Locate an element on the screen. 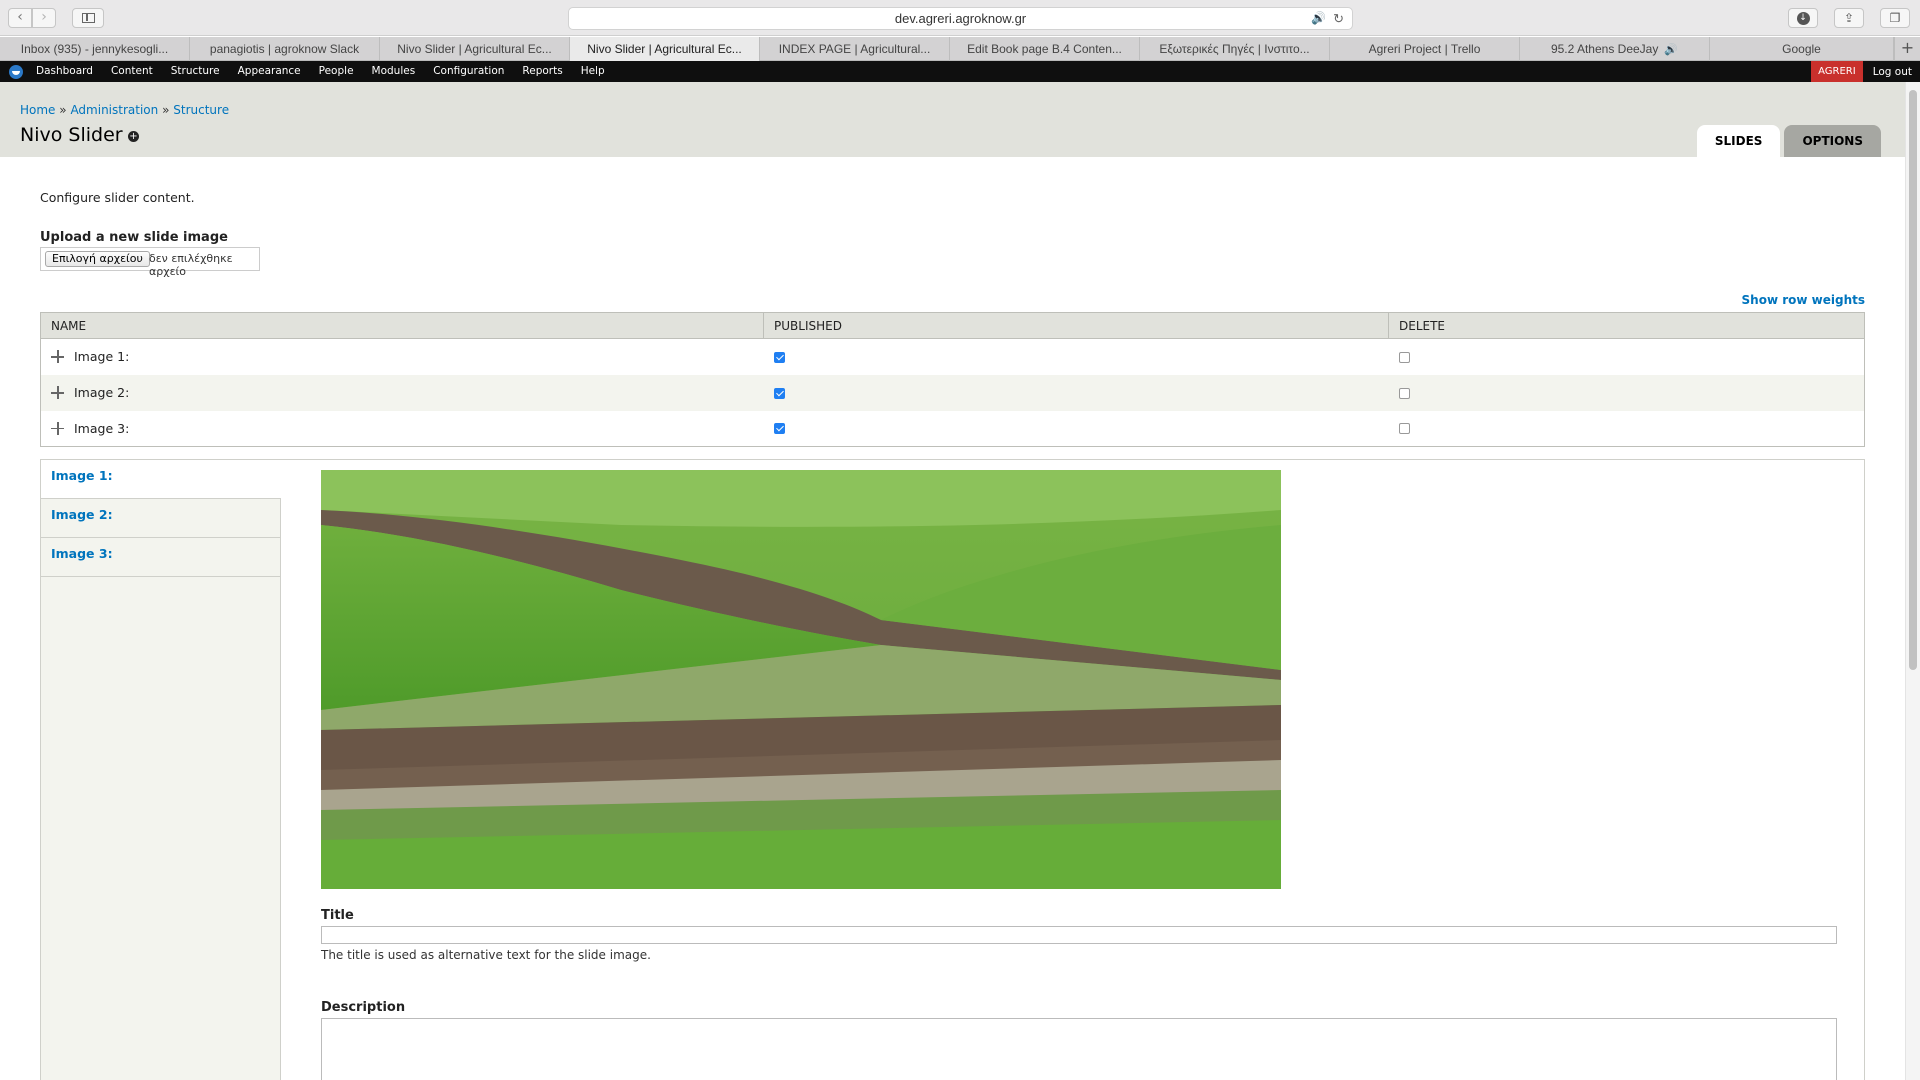 This screenshot has height=1080, width=1920. column-name: NAME is located at coordinates (402, 325).